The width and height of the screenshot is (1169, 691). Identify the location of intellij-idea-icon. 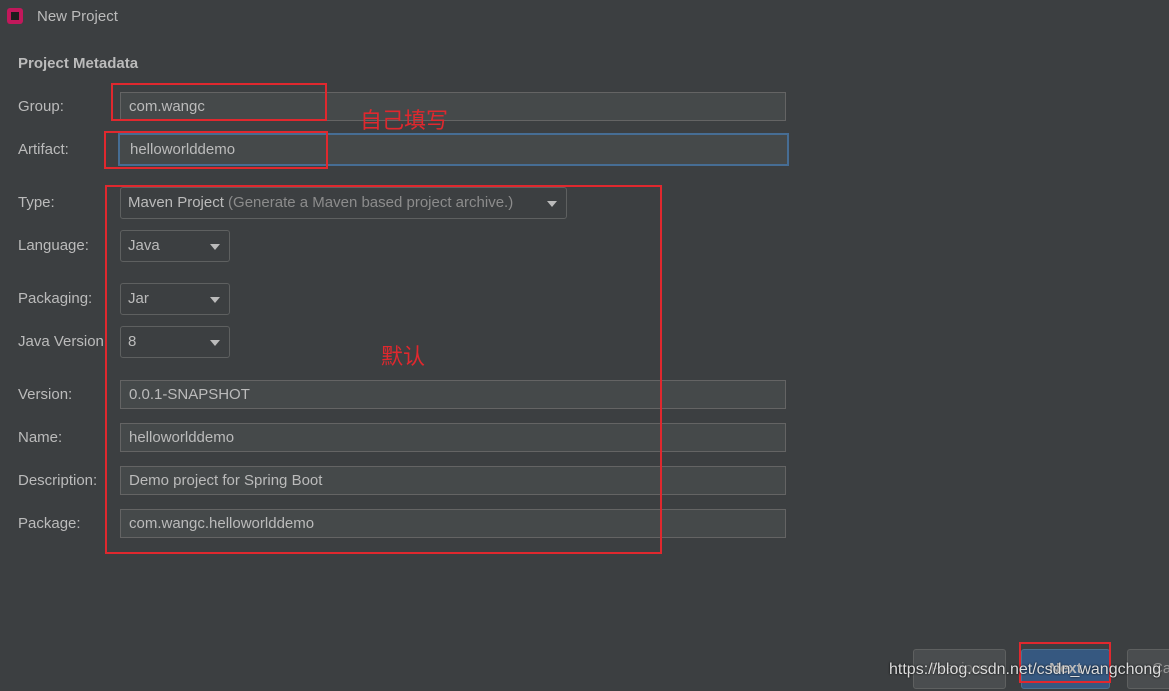
(15, 16).